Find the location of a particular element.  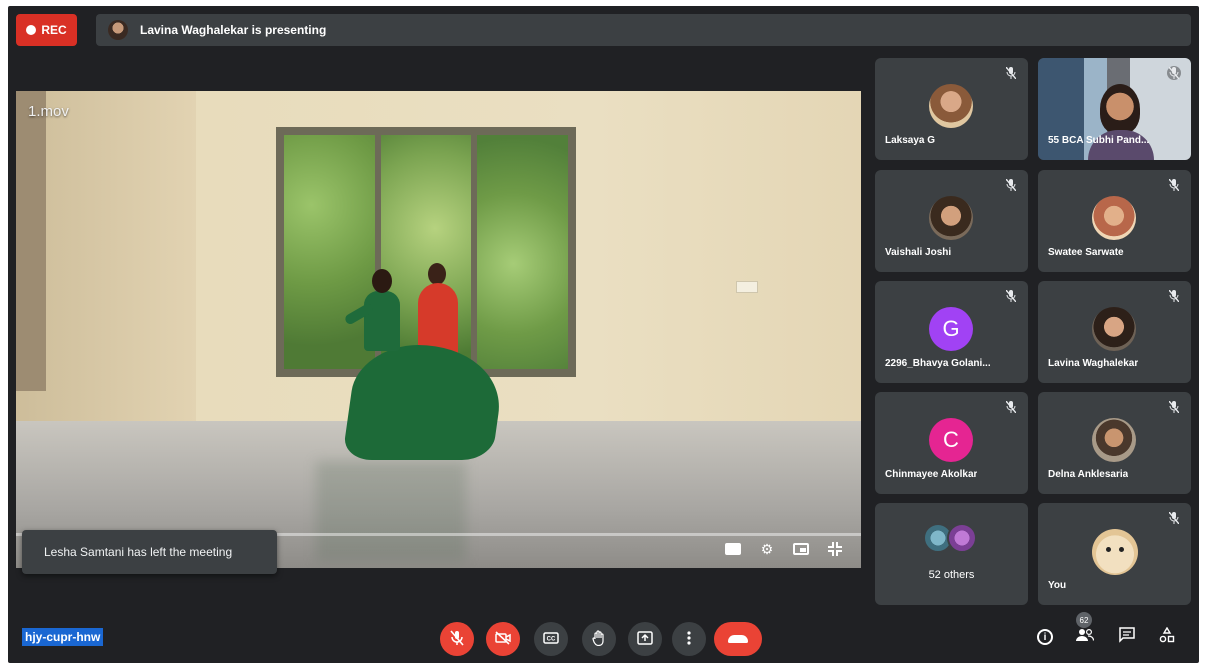

activities-button is located at coordinates (1167, 637).